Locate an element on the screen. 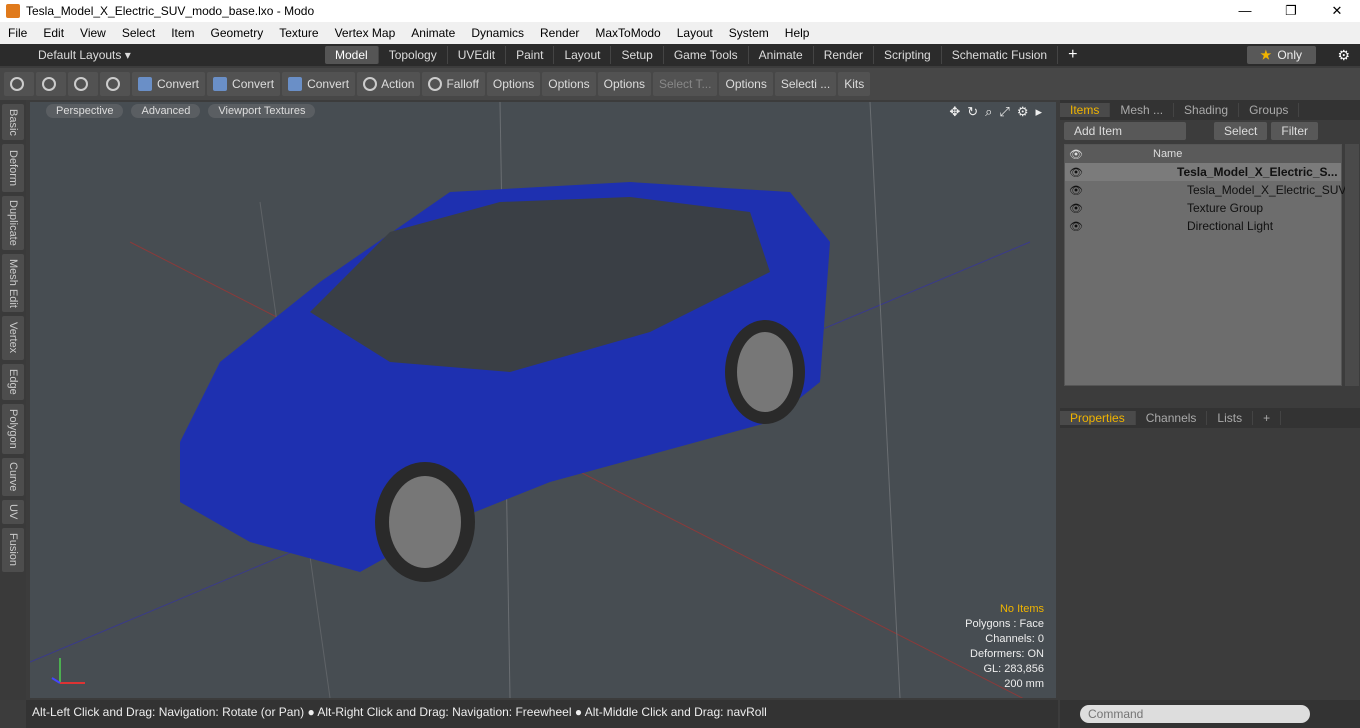 The width and height of the screenshot is (1360, 728). tab-setup: Setup is located at coordinates (637, 55).